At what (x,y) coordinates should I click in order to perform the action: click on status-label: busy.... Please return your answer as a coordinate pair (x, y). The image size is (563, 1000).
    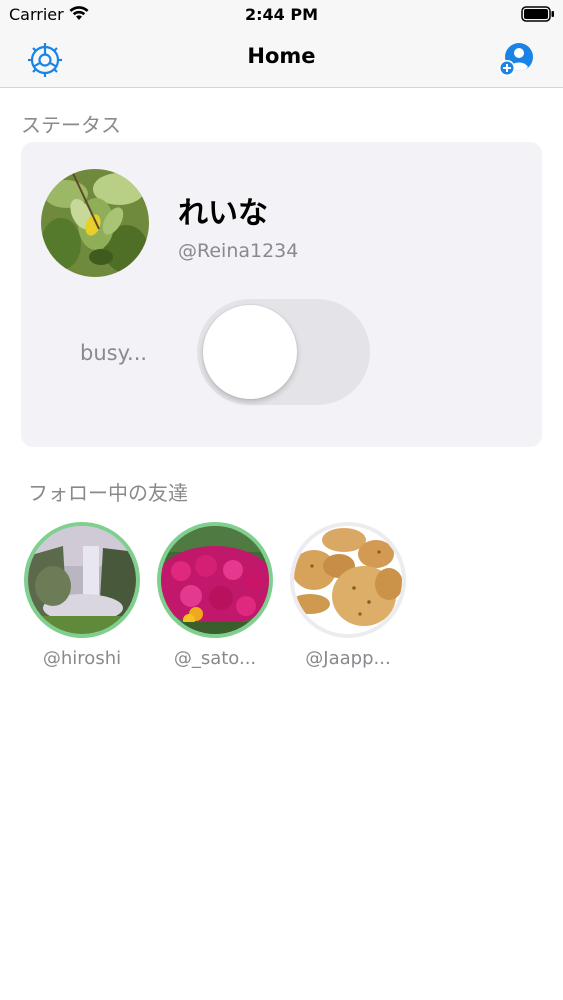
    Looking at the image, I should click on (114, 353).